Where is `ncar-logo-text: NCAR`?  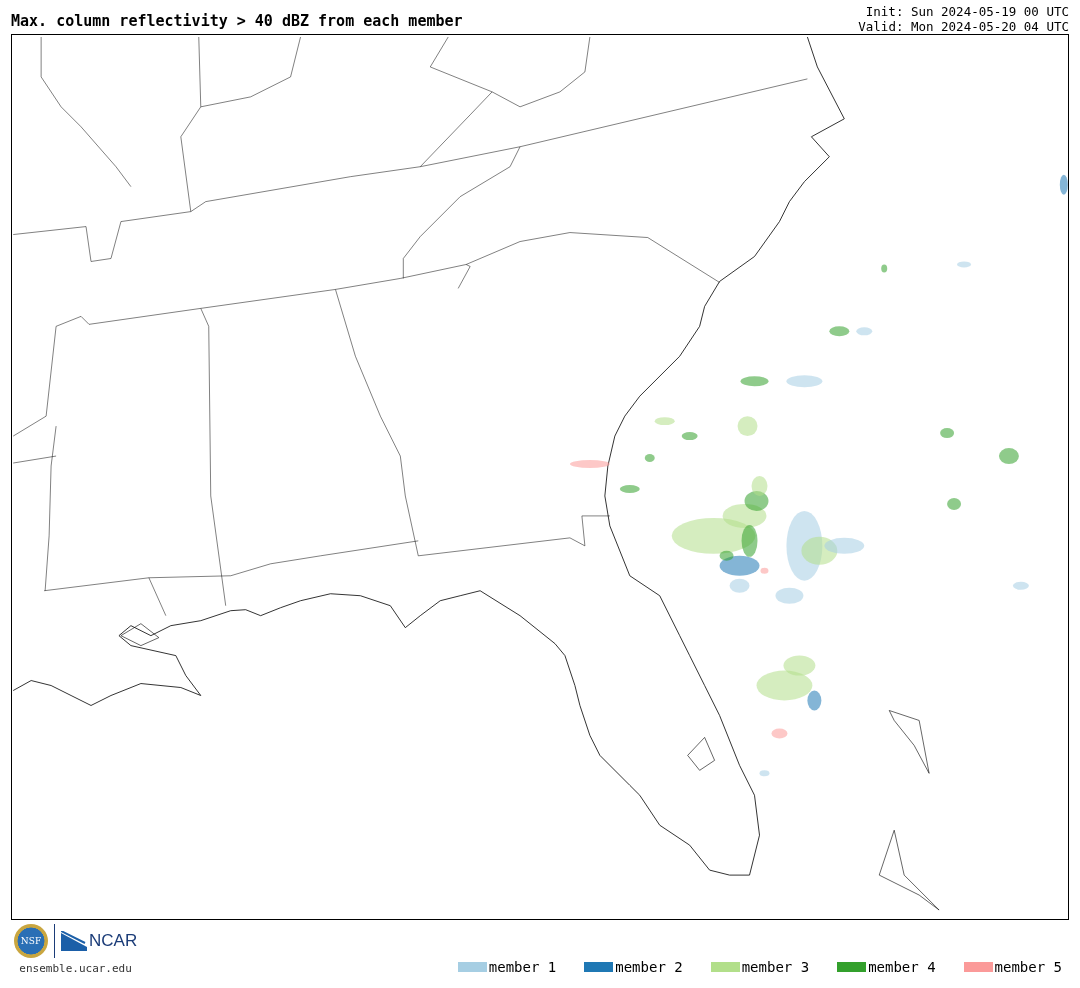 ncar-logo-text: NCAR is located at coordinates (113, 941).